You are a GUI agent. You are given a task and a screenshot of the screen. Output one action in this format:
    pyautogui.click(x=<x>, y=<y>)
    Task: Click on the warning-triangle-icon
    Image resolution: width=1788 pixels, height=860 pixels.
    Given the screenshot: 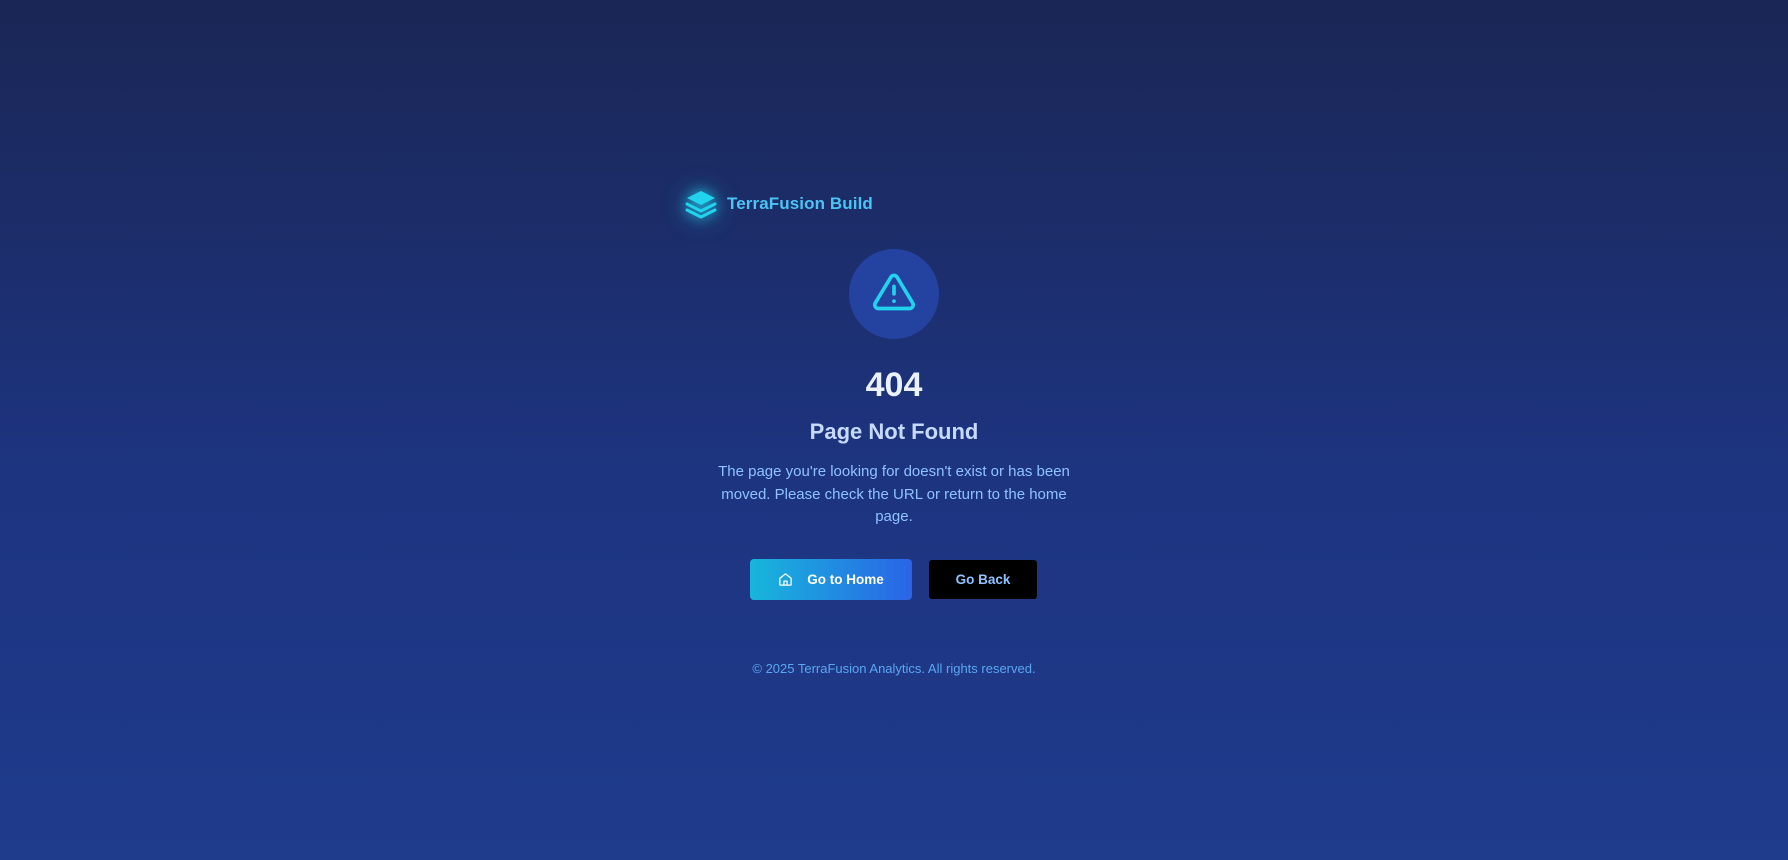 What is the action you would take?
    pyautogui.click(x=894, y=294)
    